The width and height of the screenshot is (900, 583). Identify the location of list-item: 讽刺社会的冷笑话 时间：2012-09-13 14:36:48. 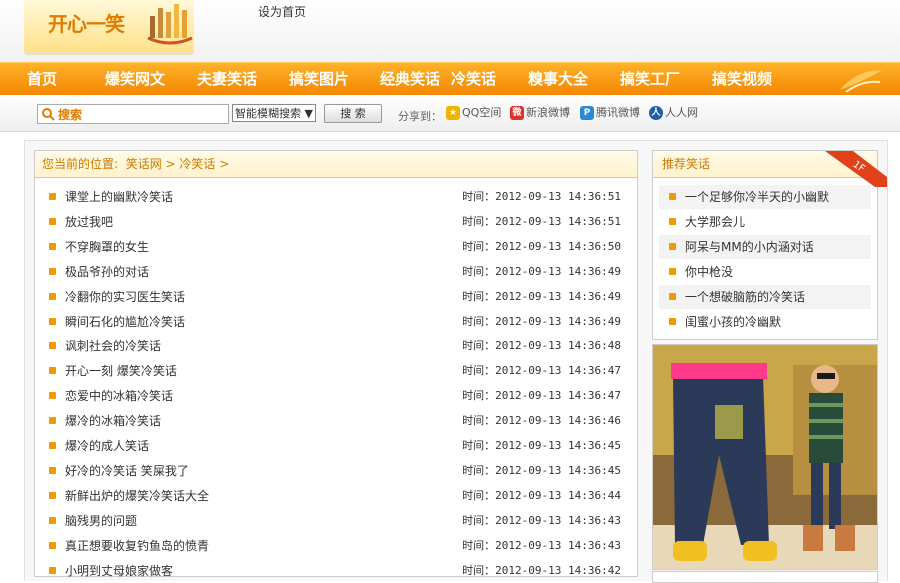
(336, 346).